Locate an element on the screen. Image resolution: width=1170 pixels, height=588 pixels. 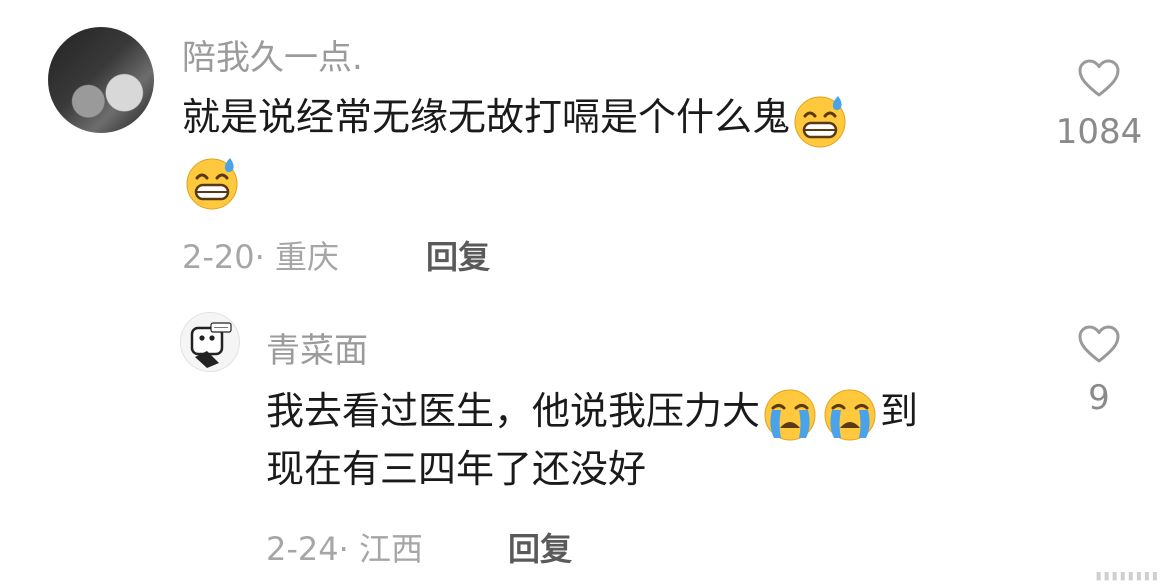
like-count: 9 is located at coordinates (1099, 398).